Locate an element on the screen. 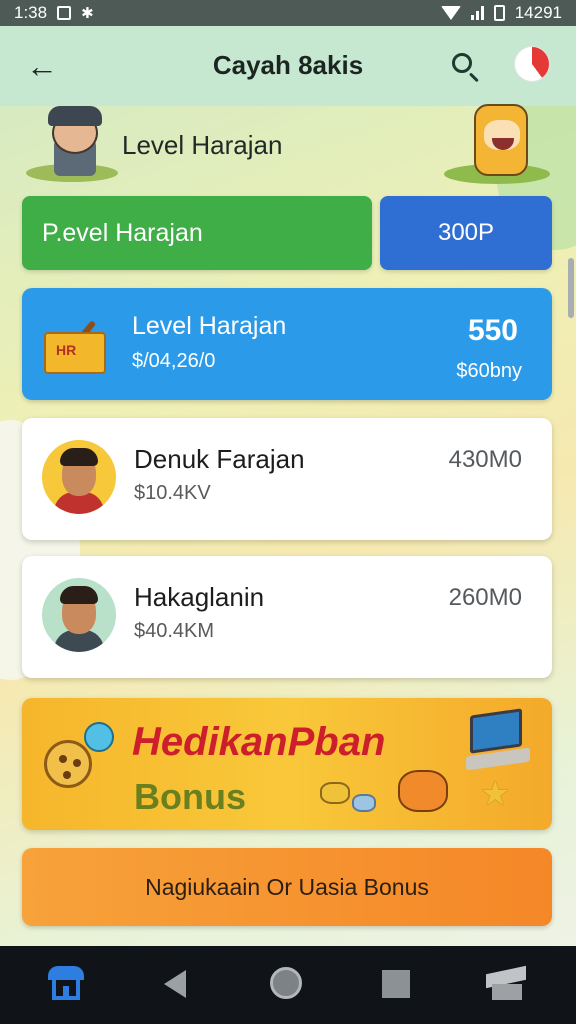 The width and height of the screenshot is (576, 1024). player-score: 260M0 is located at coordinates (485, 597).